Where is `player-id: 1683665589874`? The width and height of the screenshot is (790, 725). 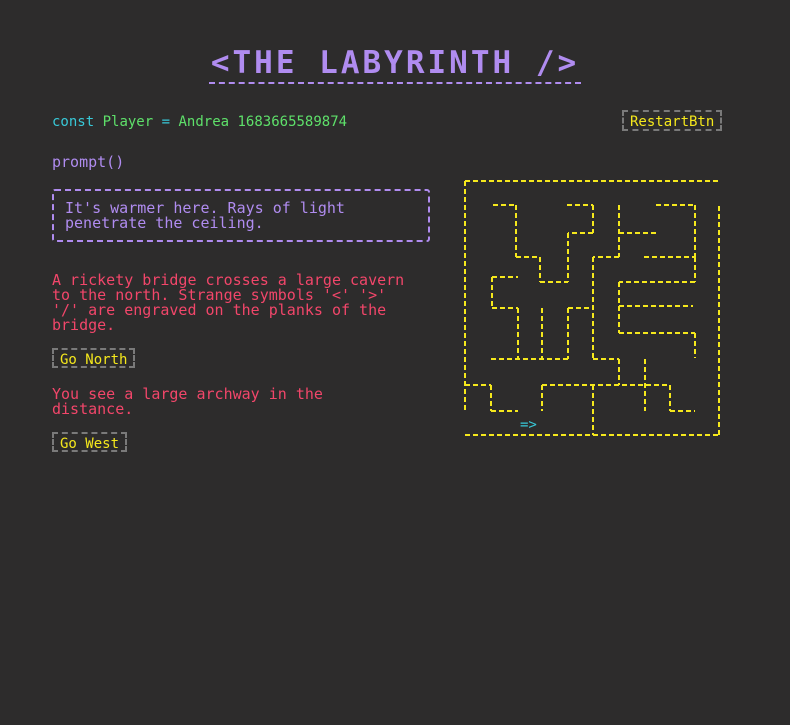
player-id: 1683665589874 is located at coordinates (292, 122).